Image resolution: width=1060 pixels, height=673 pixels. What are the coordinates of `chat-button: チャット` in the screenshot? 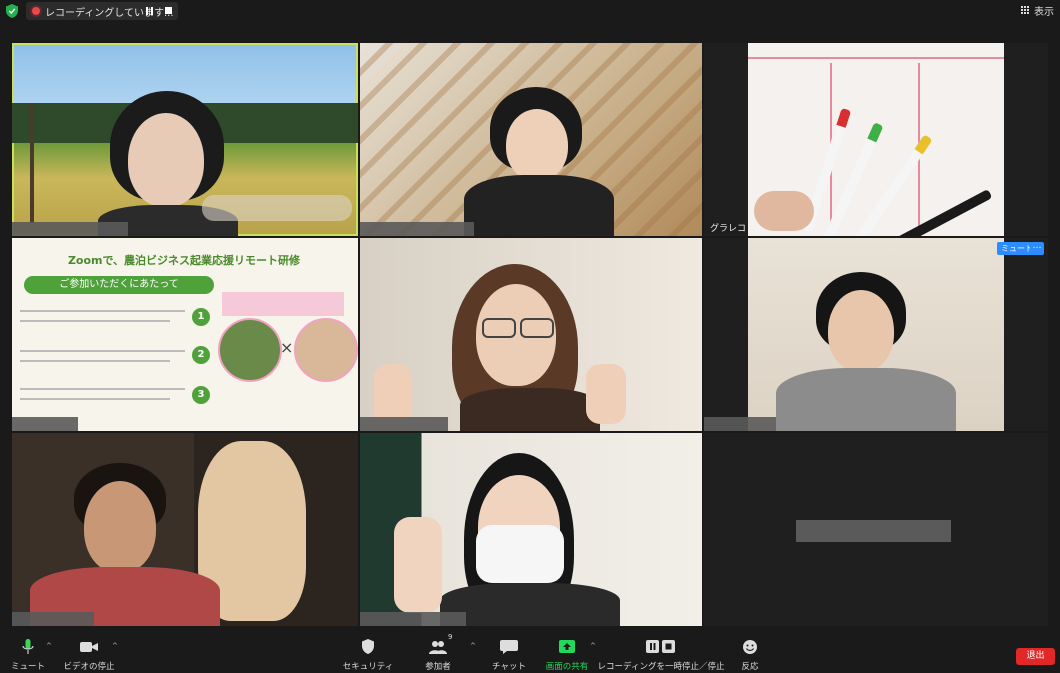 It's located at (509, 651).